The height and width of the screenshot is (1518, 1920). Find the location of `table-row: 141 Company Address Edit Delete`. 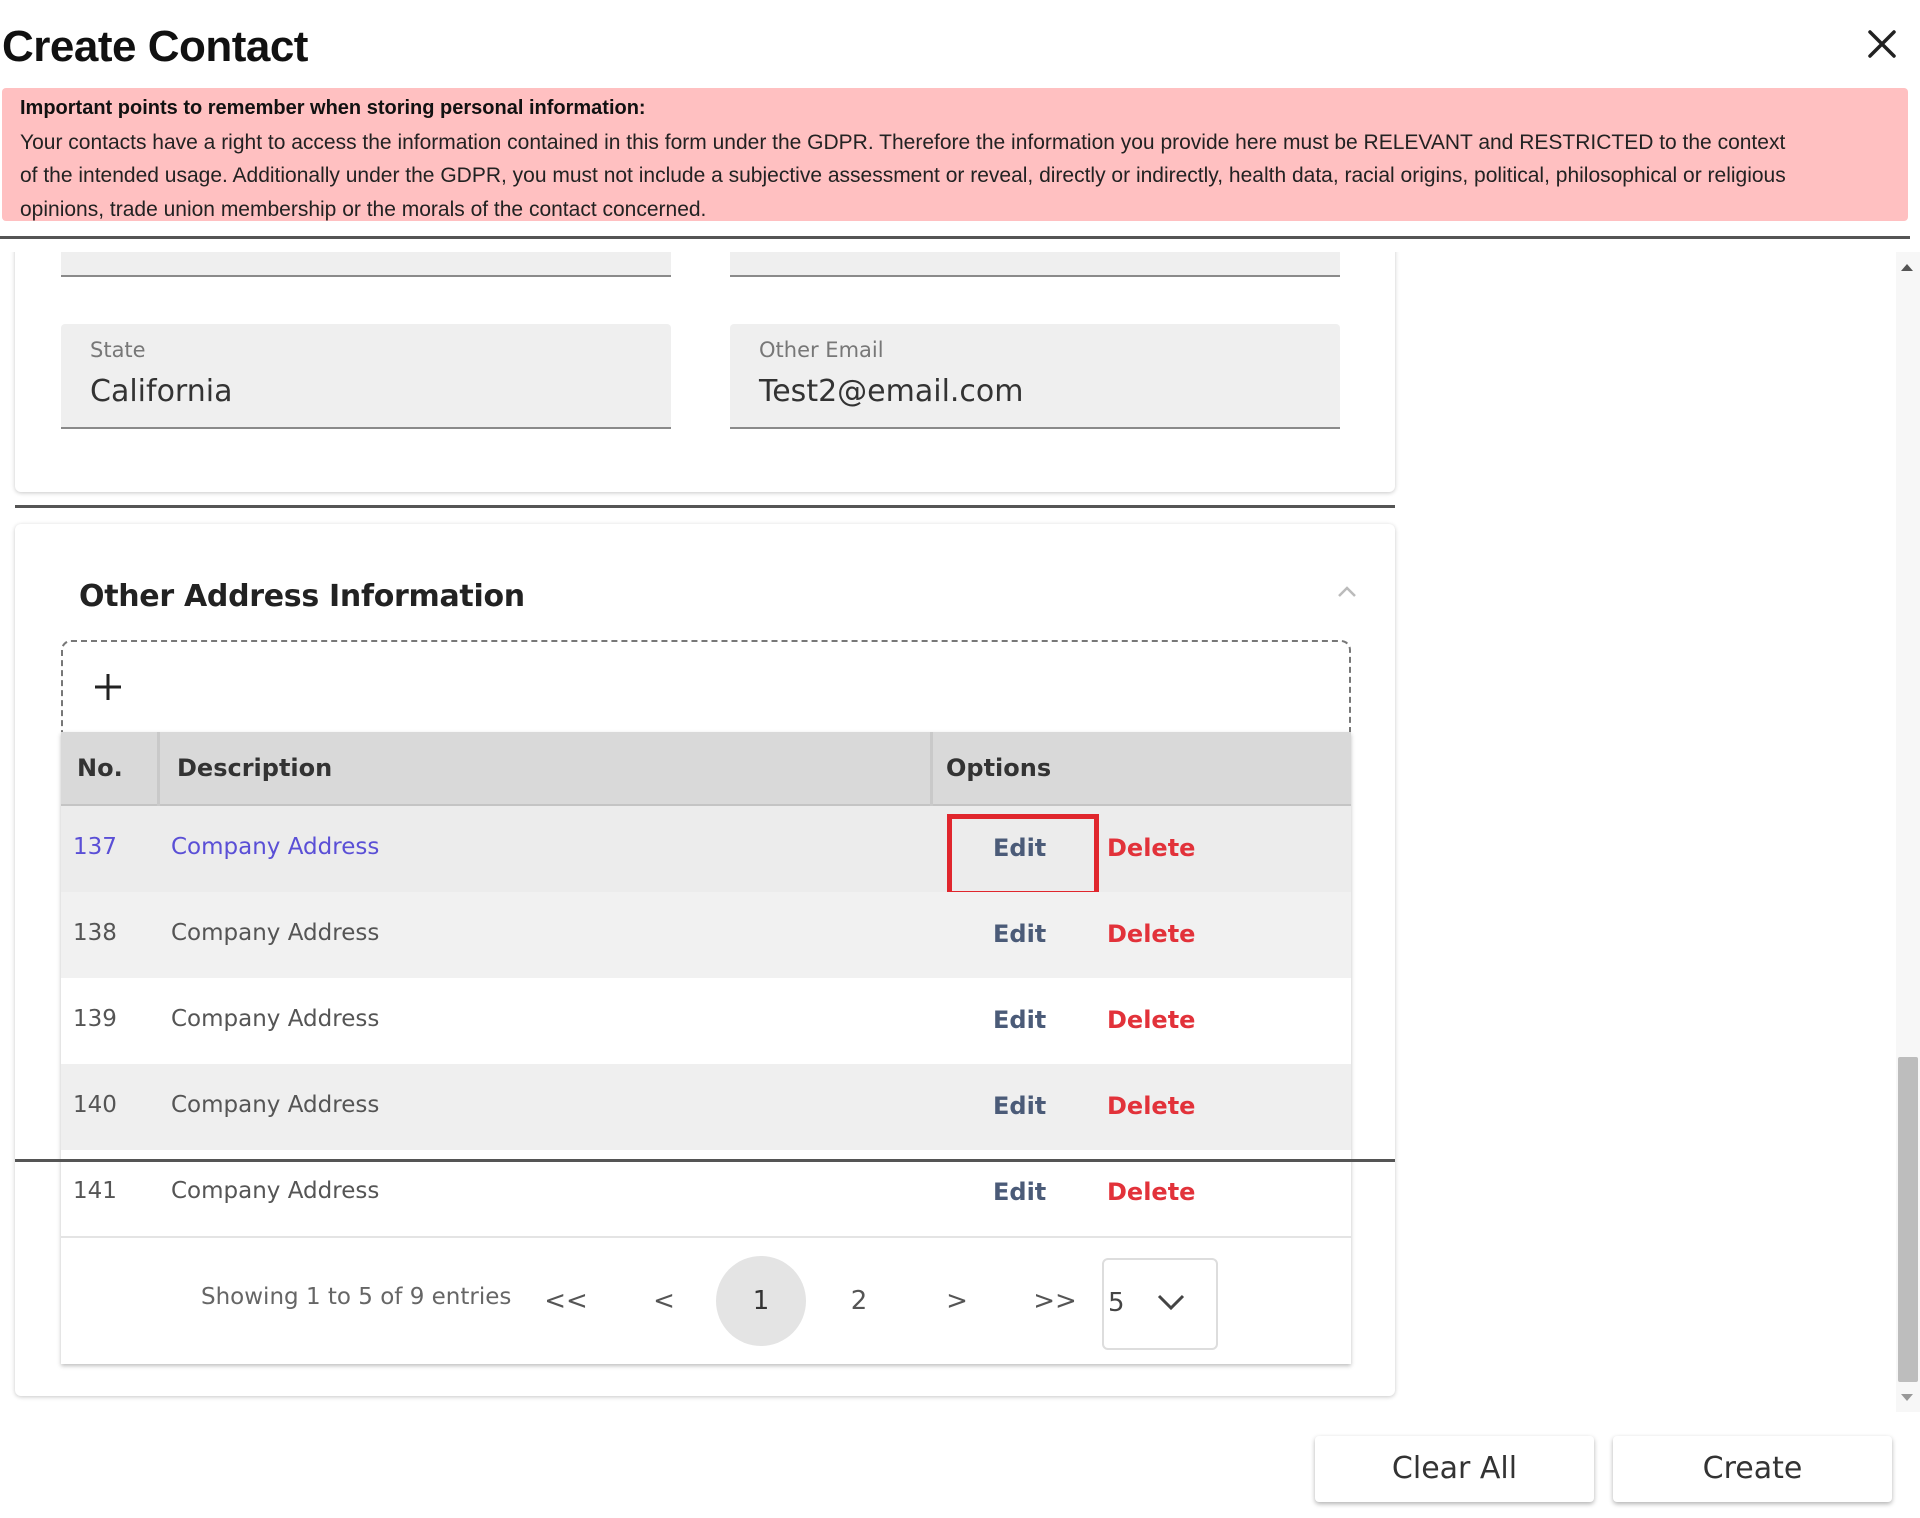

table-row: 141 Company Address Edit Delete is located at coordinates (706, 1194).